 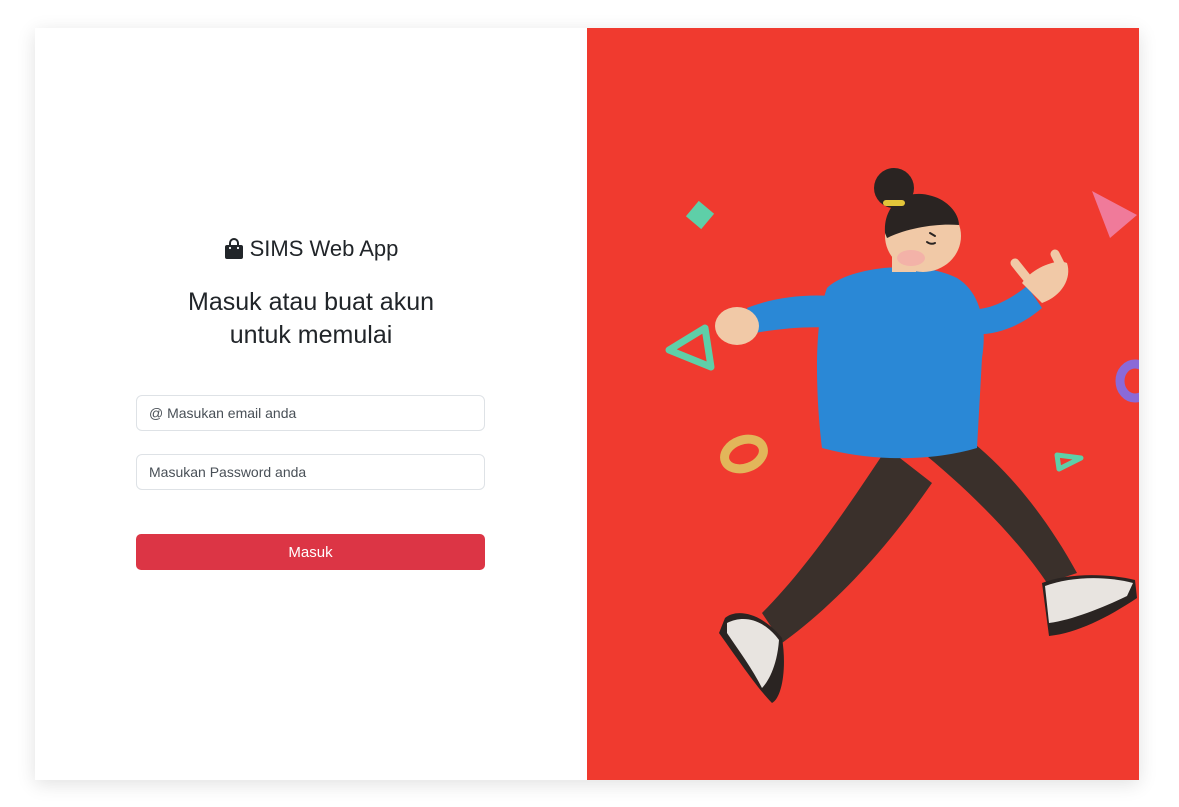 I want to click on purple-ring-shape, so click(x=1127, y=381).